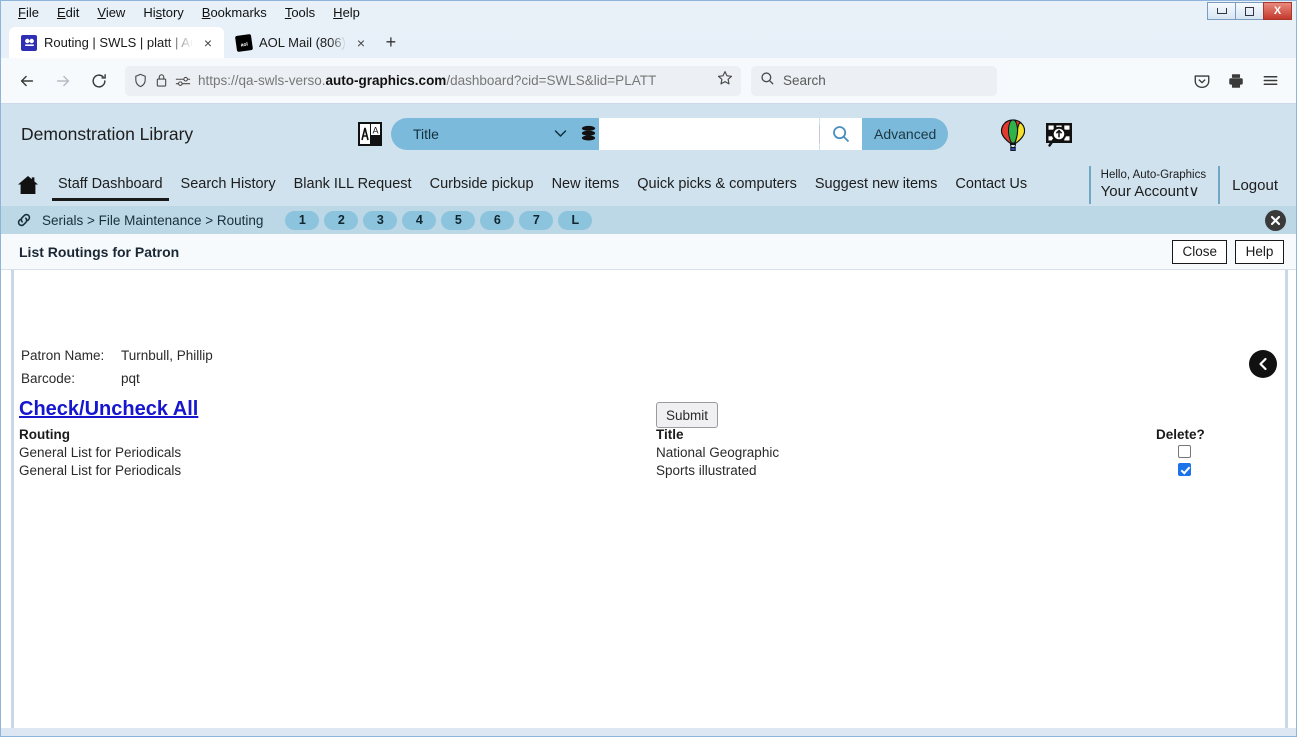  Describe the element at coordinates (1194, 192) in the screenshot. I see `chevron-down-icon: ∨` at that location.